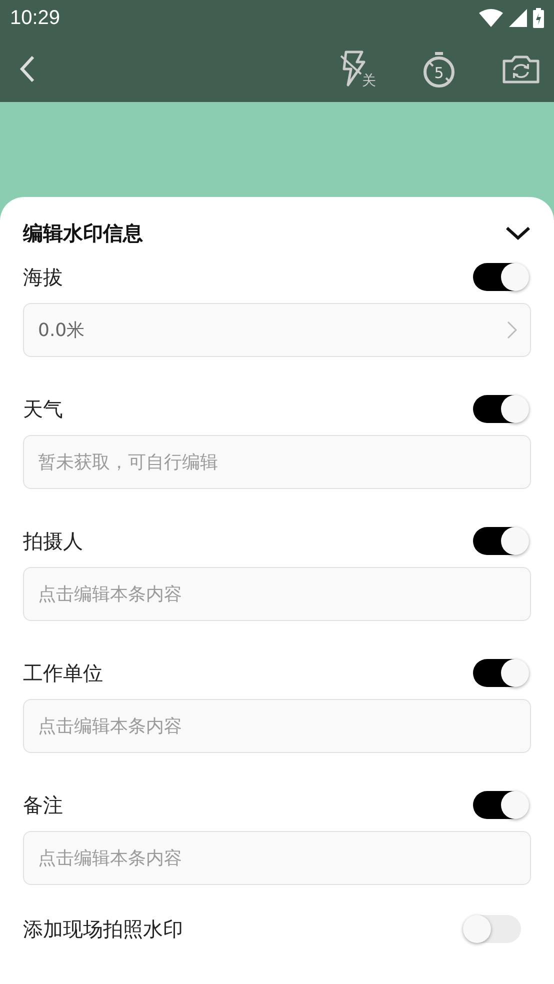 The image size is (554, 984). What do you see at coordinates (512, 330) in the screenshot?
I see `chevron-right-icon` at bounding box center [512, 330].